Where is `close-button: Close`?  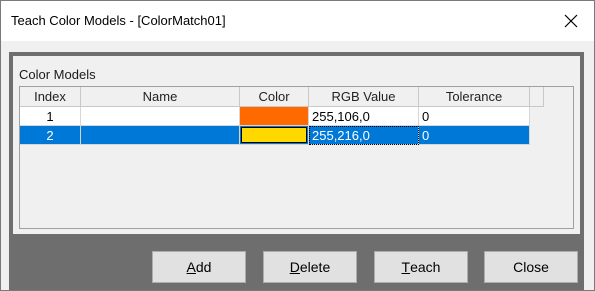 close-button: Close is located at coordinates (531, 267).